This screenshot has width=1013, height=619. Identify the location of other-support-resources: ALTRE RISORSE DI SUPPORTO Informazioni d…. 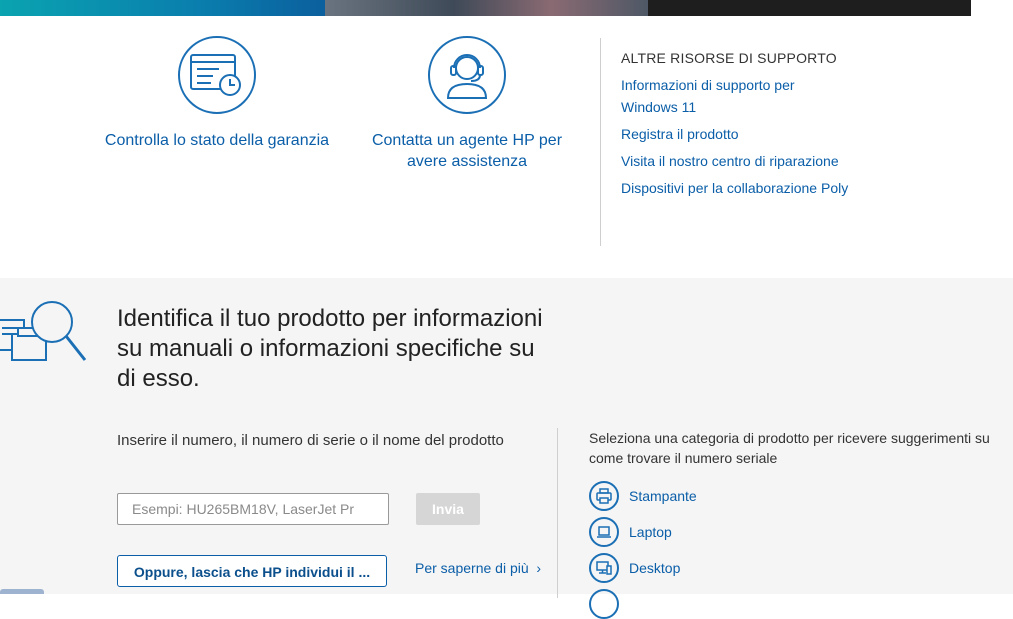
(736, 127).